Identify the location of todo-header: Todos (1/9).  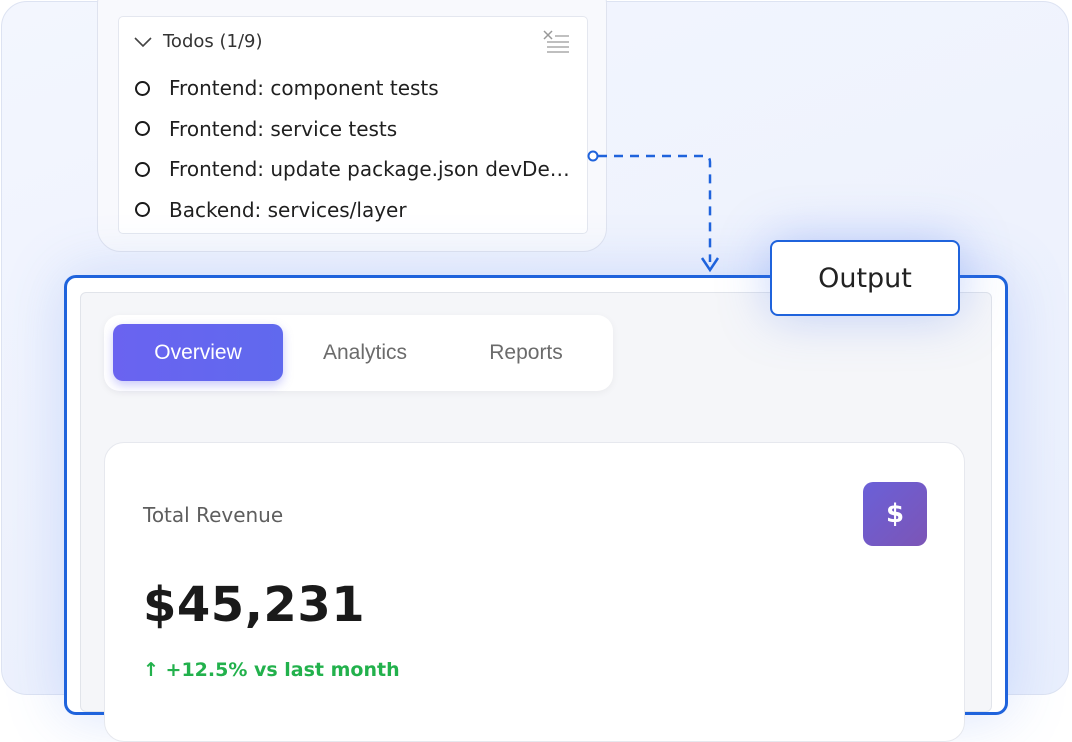
(198, 41).